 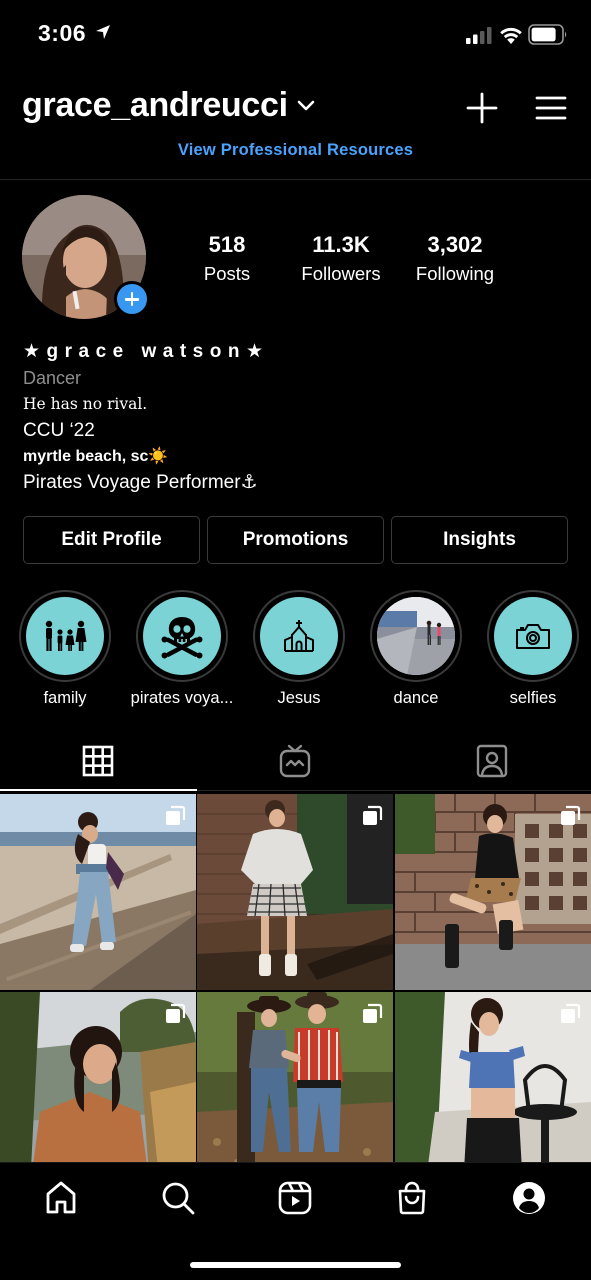 What do you see at coordinates (227, 273) in the screenshot?
I see `posts-label: Posts` at bounding box center [227, 273].